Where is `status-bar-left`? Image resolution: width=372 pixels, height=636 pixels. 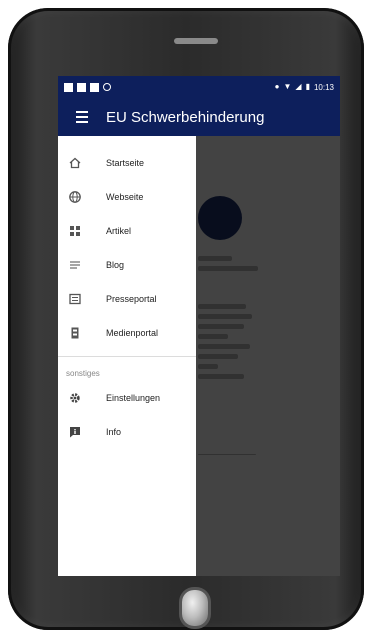 status-bar-left is located at coordinates (87, 87).